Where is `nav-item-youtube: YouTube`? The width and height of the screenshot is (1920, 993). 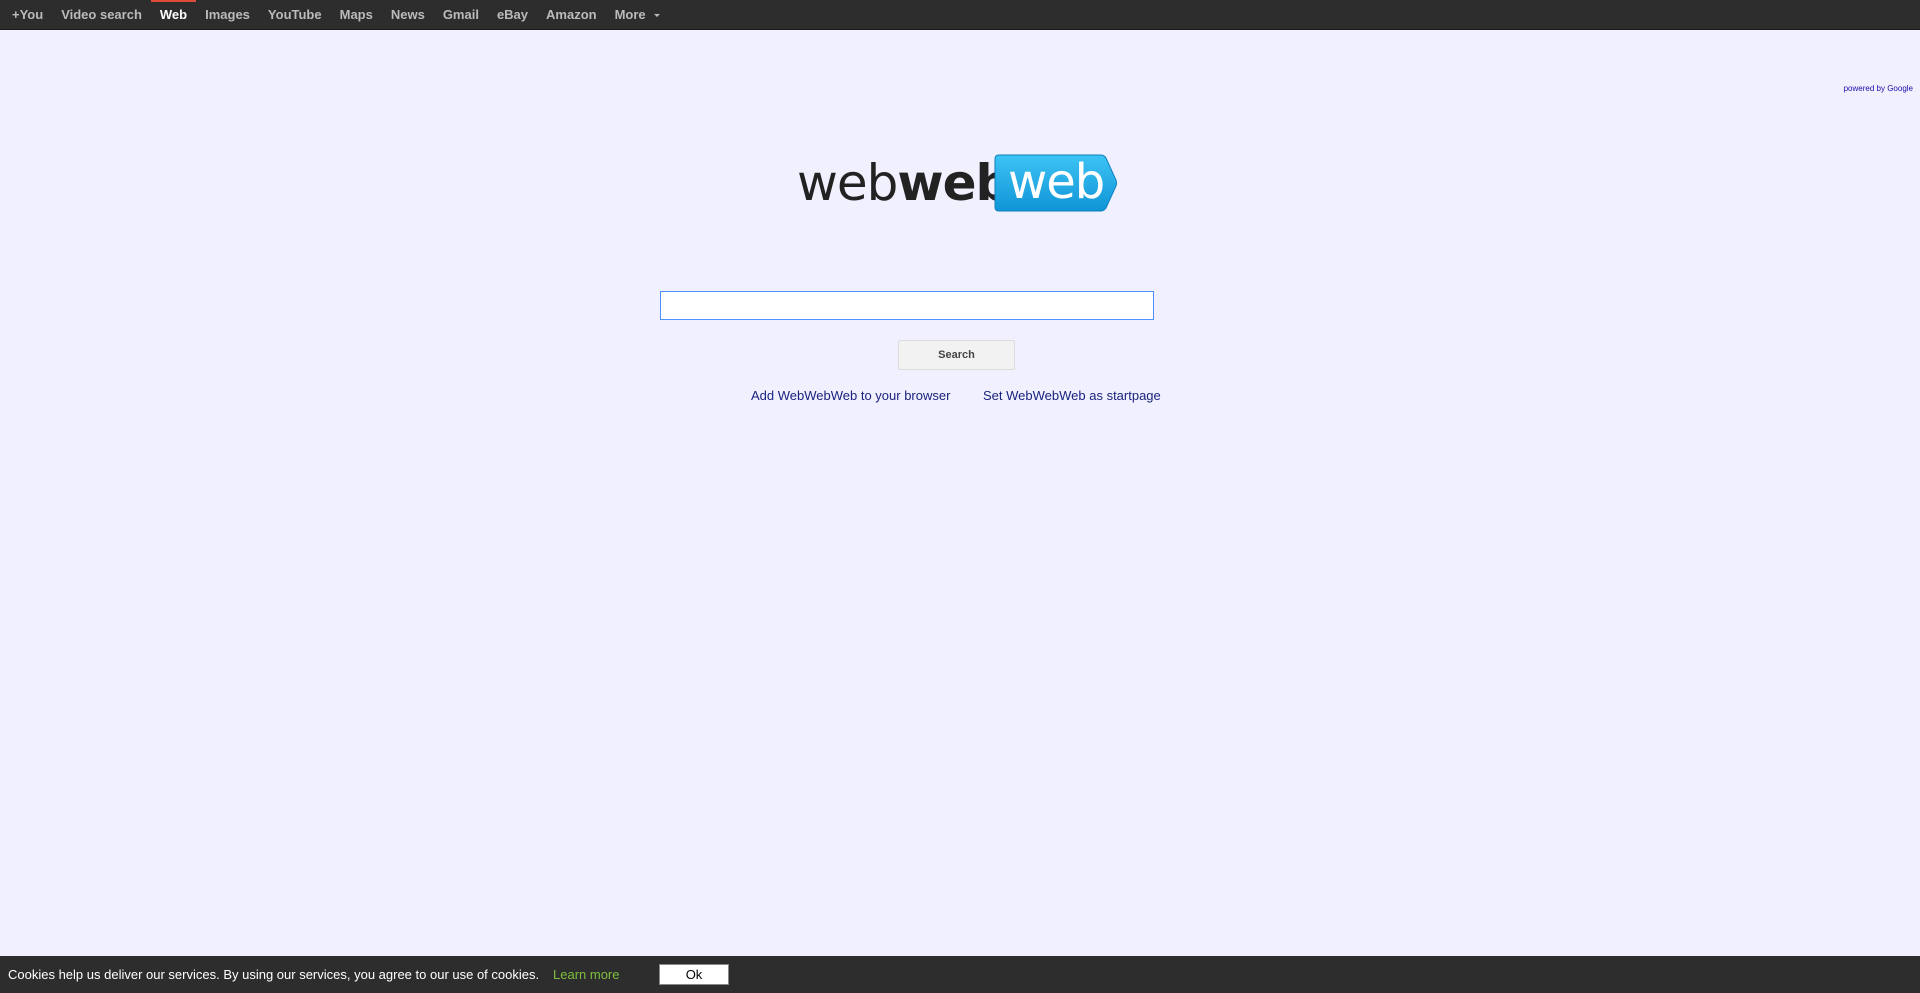 nav-item-youtube: YouTube is located at coordinates (295, 15).